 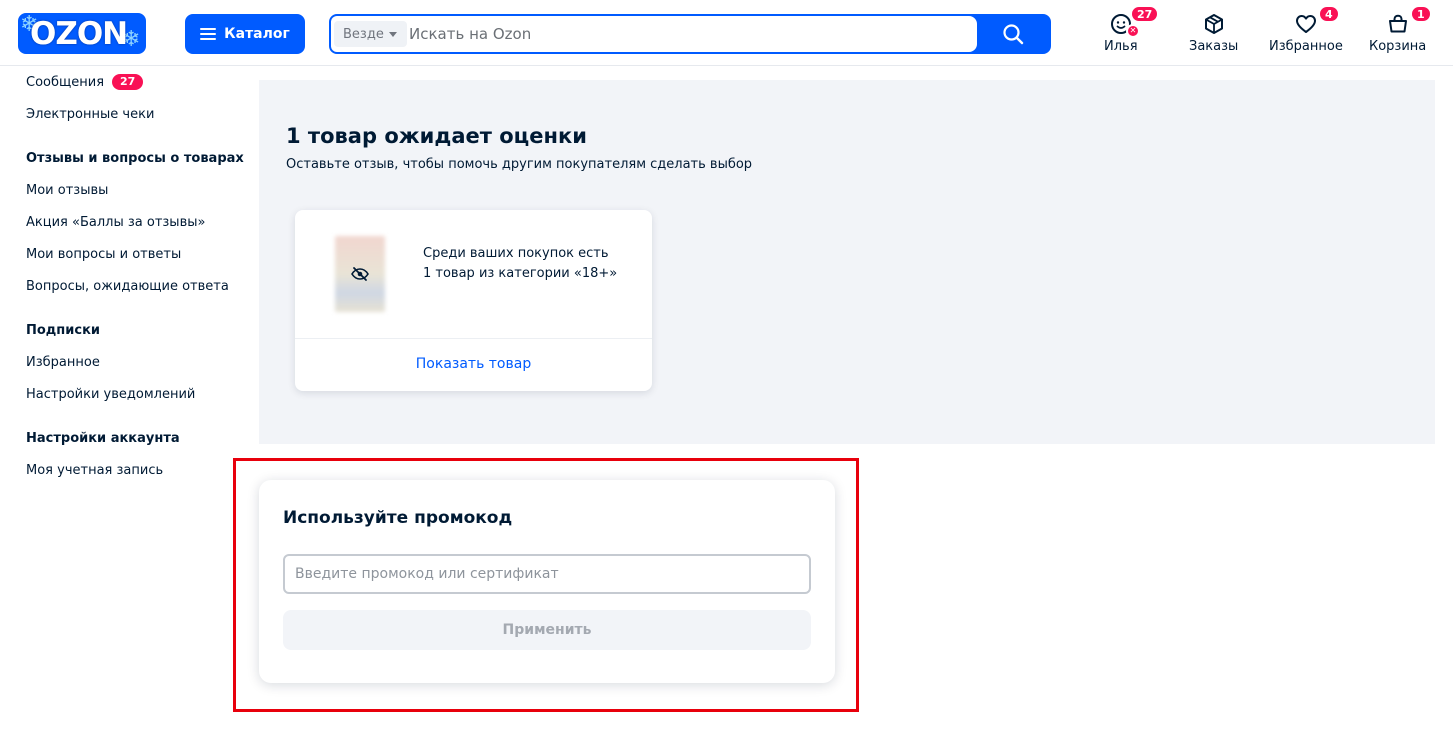 I want to click on sidebar-heading-account: Настройки аккаунта, so click(x=103, y=438).